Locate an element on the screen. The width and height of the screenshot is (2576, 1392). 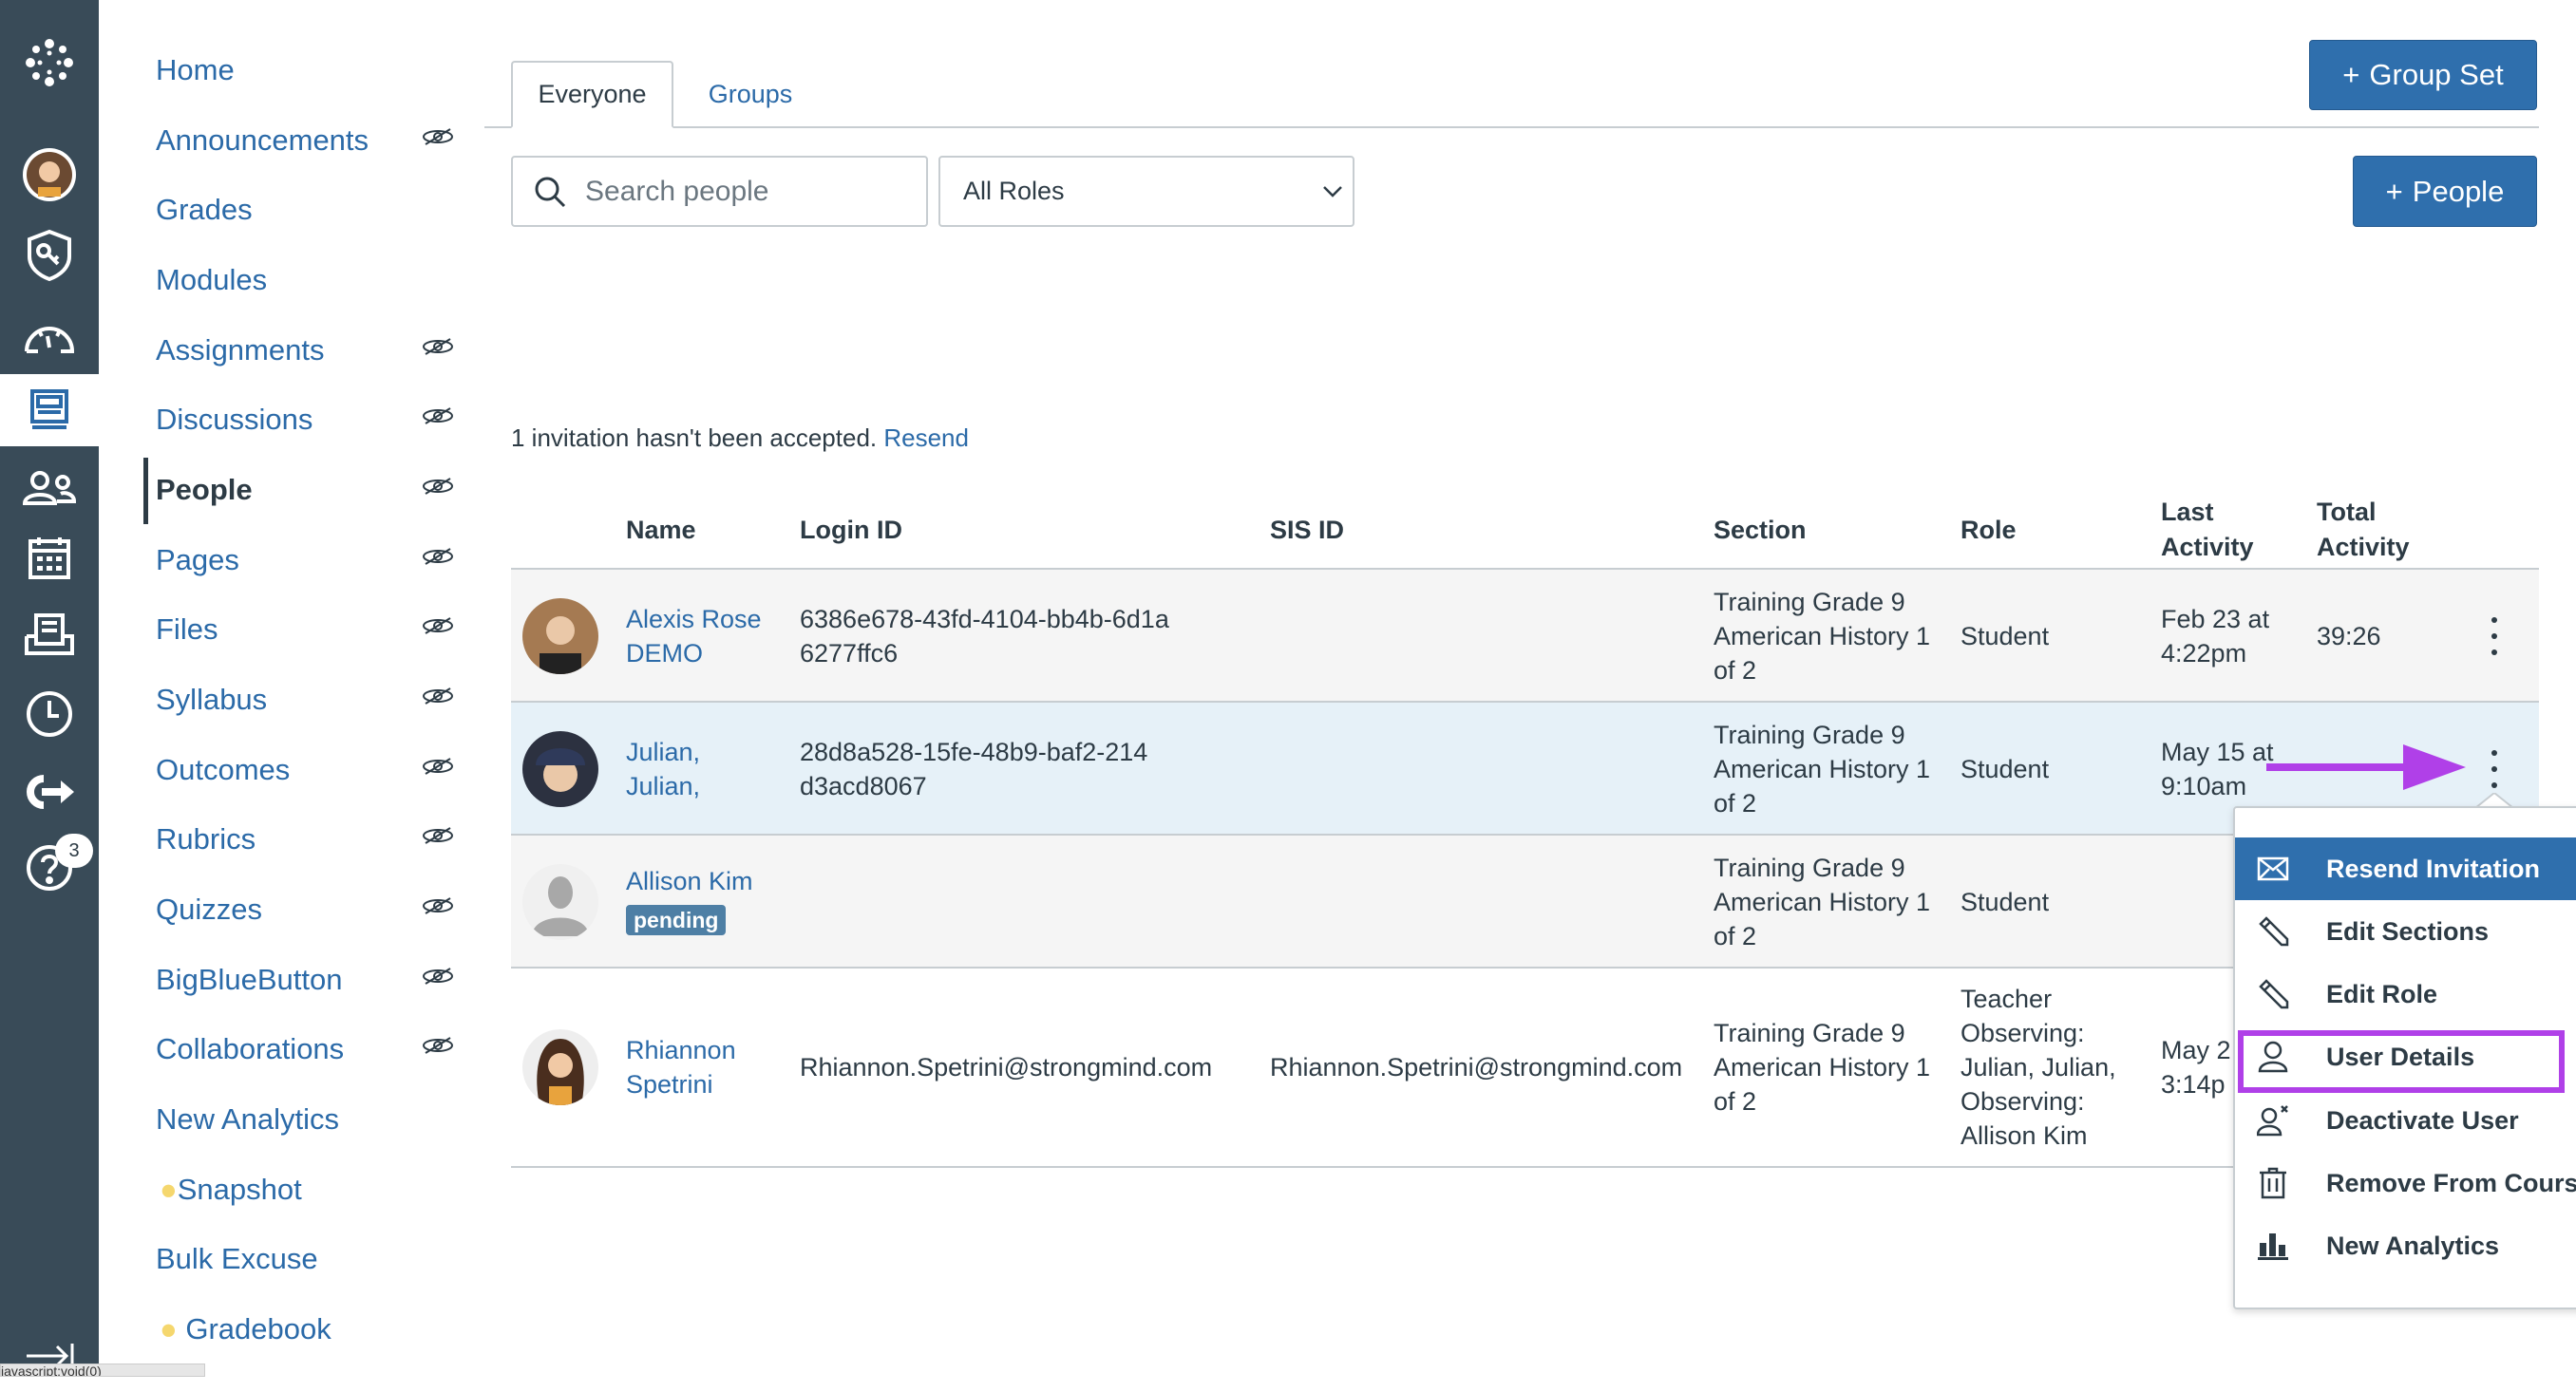
tab-groups: Groups is located at coordinates (750, 94).